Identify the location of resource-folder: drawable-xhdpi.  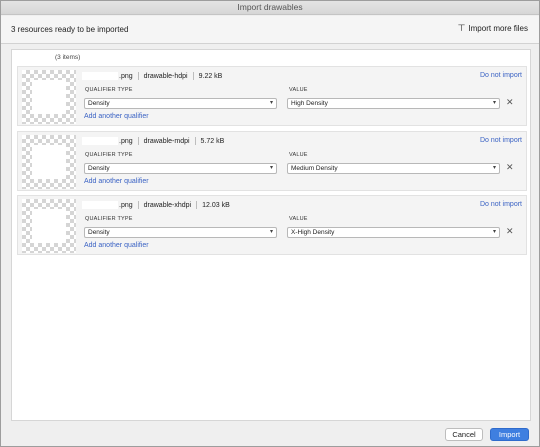
(167, 205).